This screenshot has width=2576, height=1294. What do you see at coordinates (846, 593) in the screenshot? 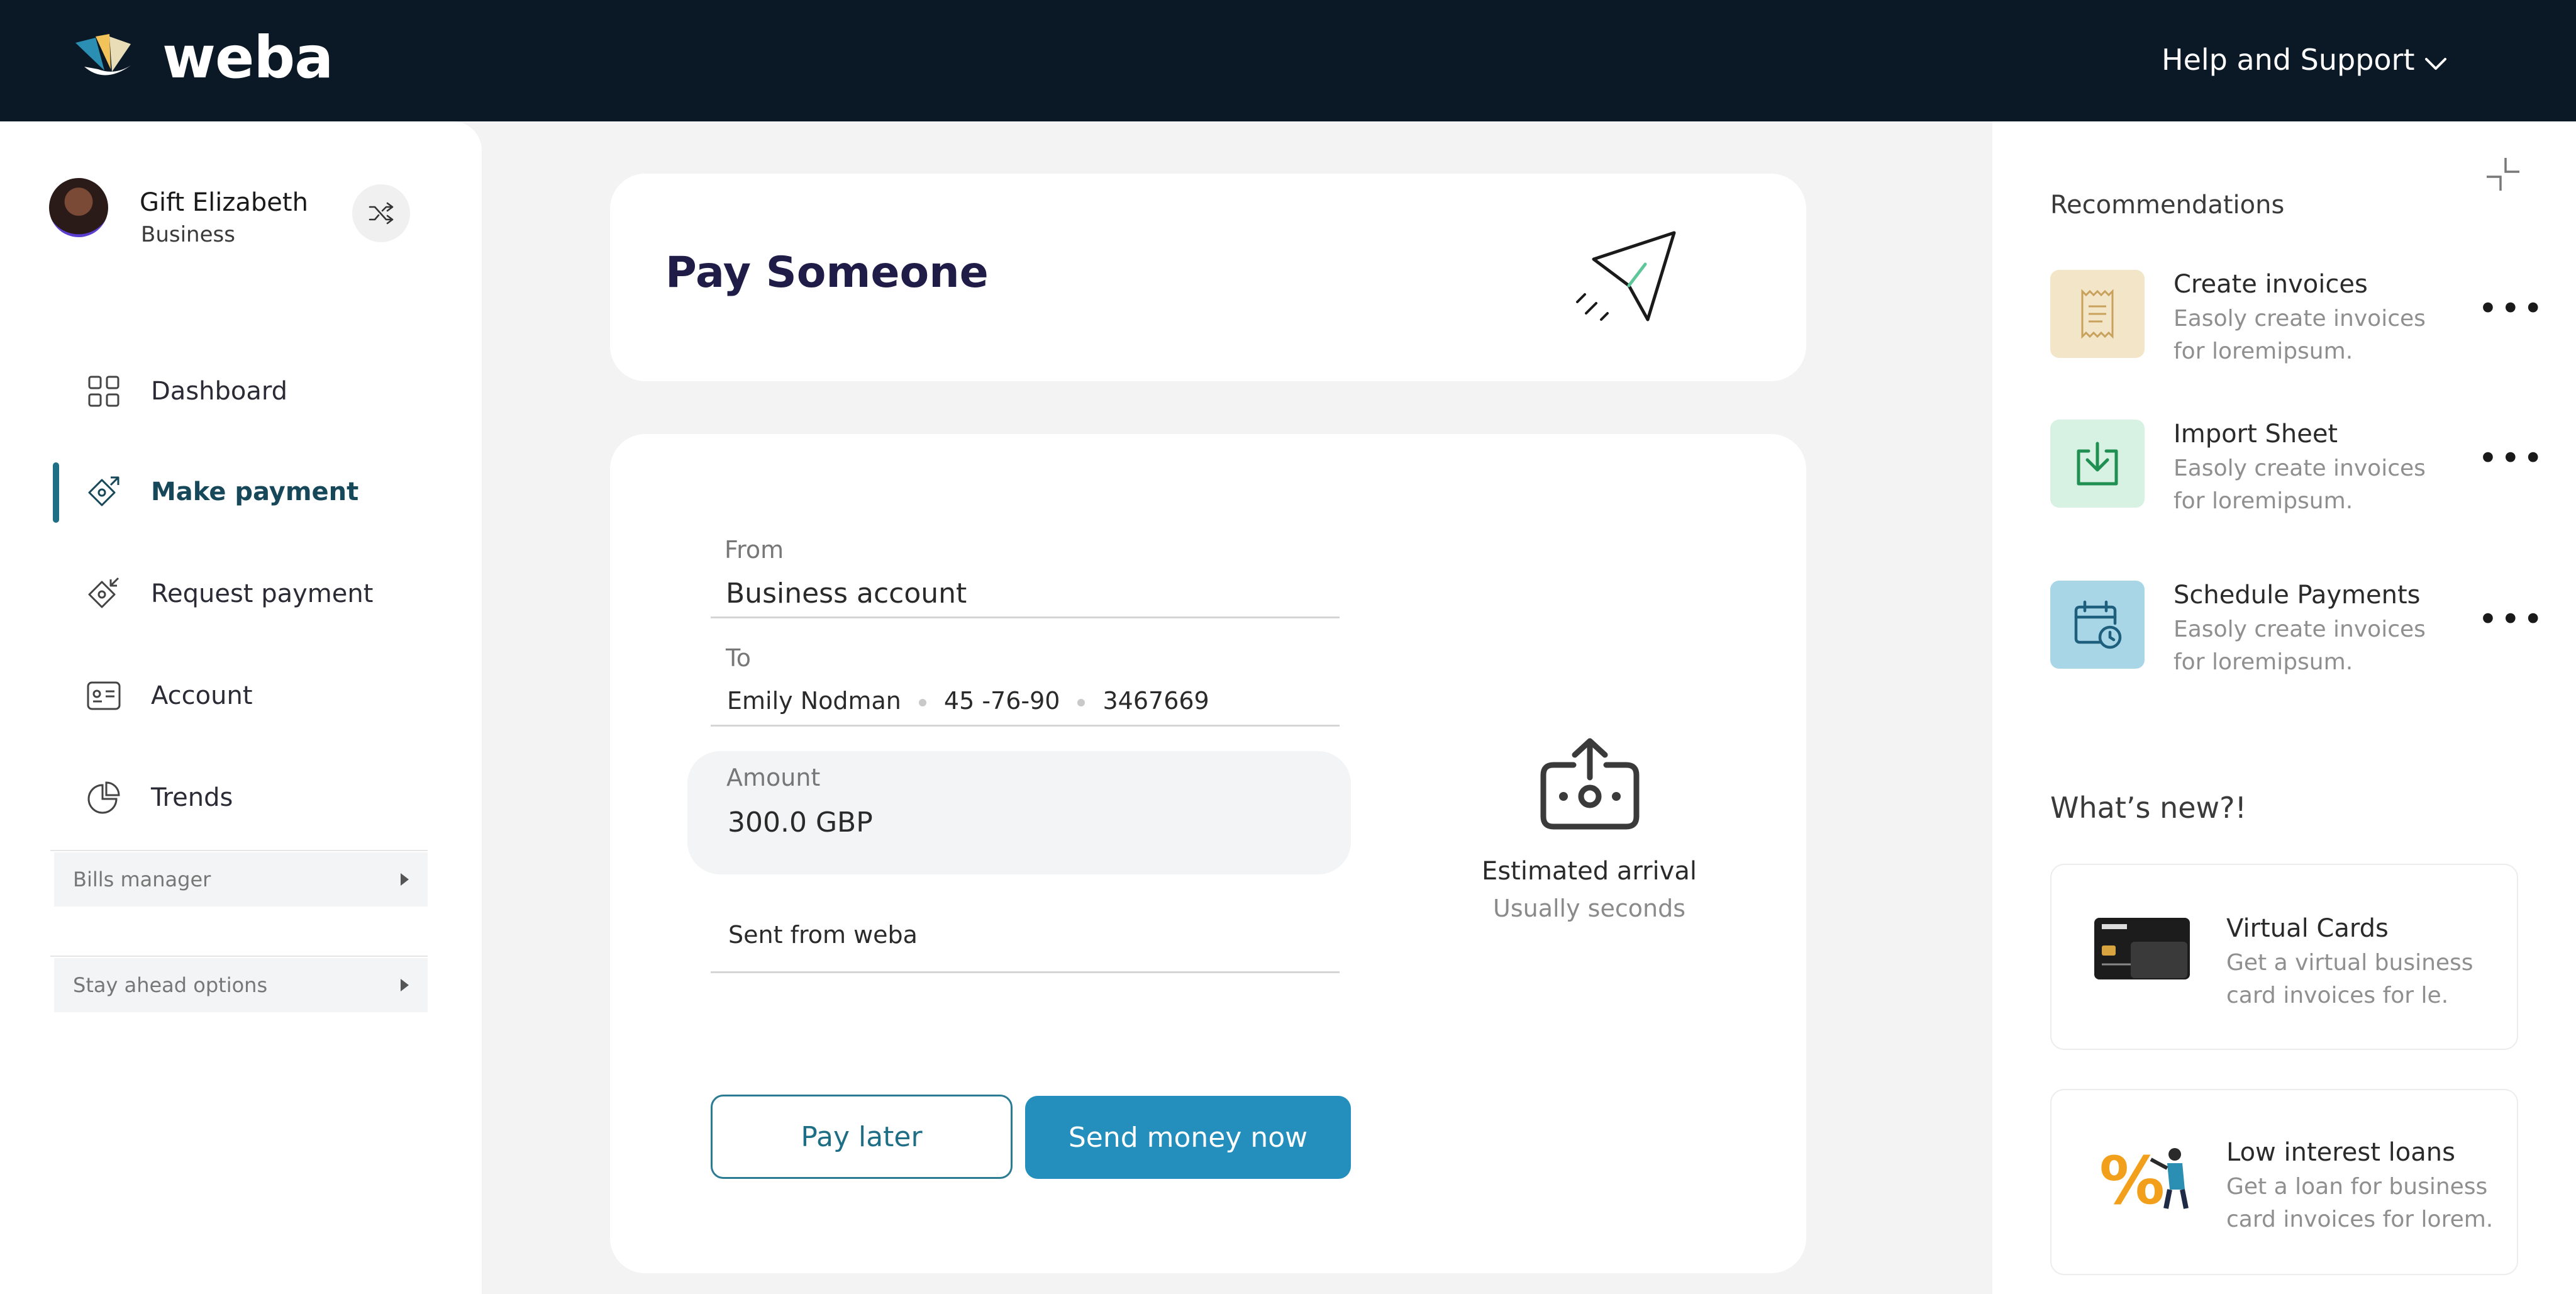
I see `from-account-select: Business account` at bounding box center [846, 593].